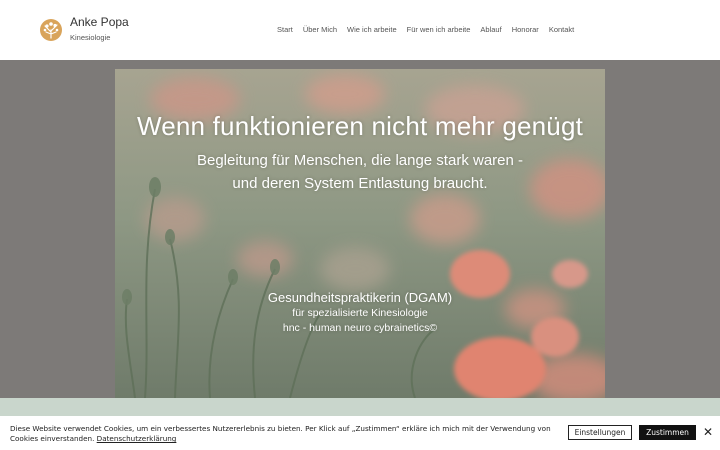 This screenshot has width=720, height=450. Describe the element at coordinates (372, 29) in the screenshot. I see `nav-item-wie-ich-arbeite: Wie ich arbeite` at that location.